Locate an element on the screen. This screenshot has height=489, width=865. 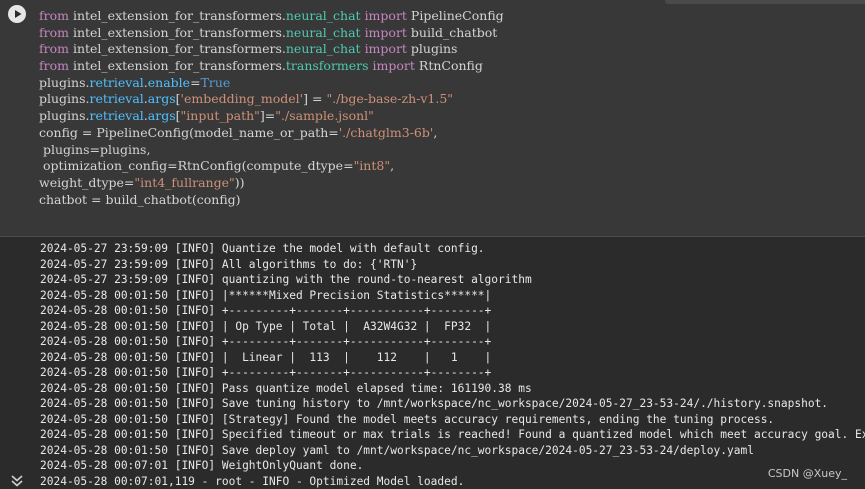
code-token: True is located at coordinates (215, 82).